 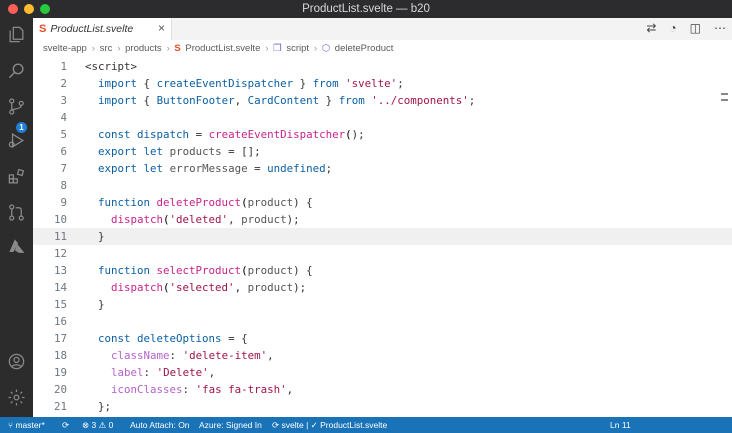 I want to click on auto-attach-status: Auto Attach: On, so click(x=160, y=425).